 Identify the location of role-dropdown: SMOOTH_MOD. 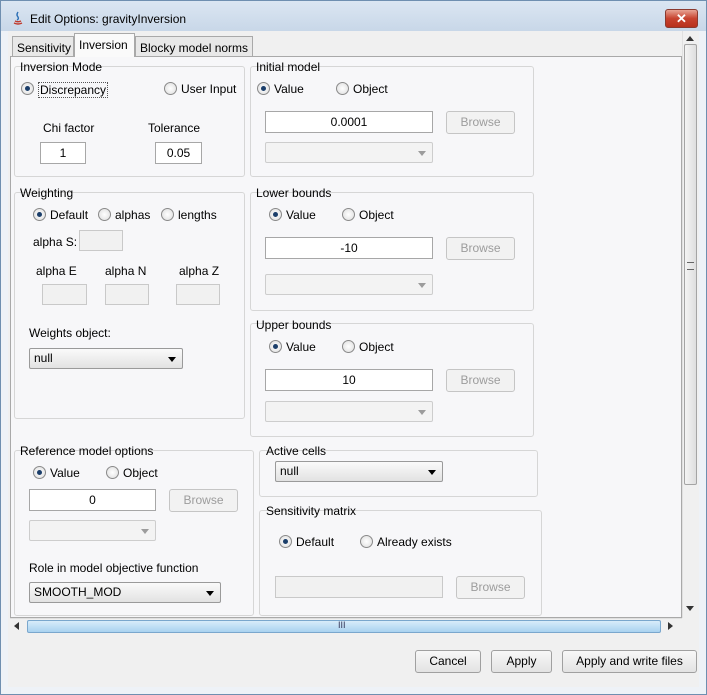
(125, 592).